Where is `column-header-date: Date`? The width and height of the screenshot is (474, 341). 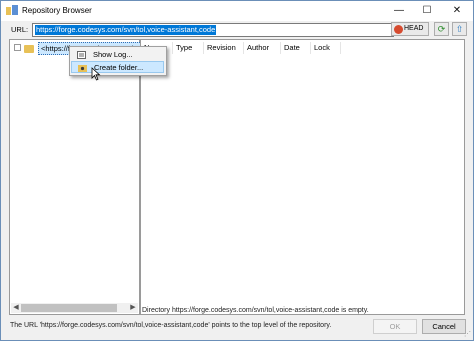 column-header-date: Date is located at coordinates (296, 48).